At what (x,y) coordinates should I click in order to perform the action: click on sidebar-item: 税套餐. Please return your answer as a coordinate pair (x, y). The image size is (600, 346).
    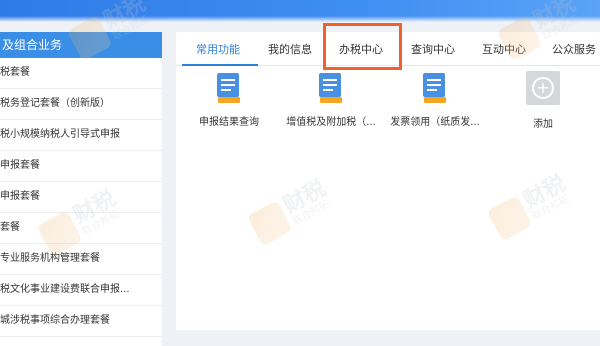
    Looking at the image, I should click on (81, 73).